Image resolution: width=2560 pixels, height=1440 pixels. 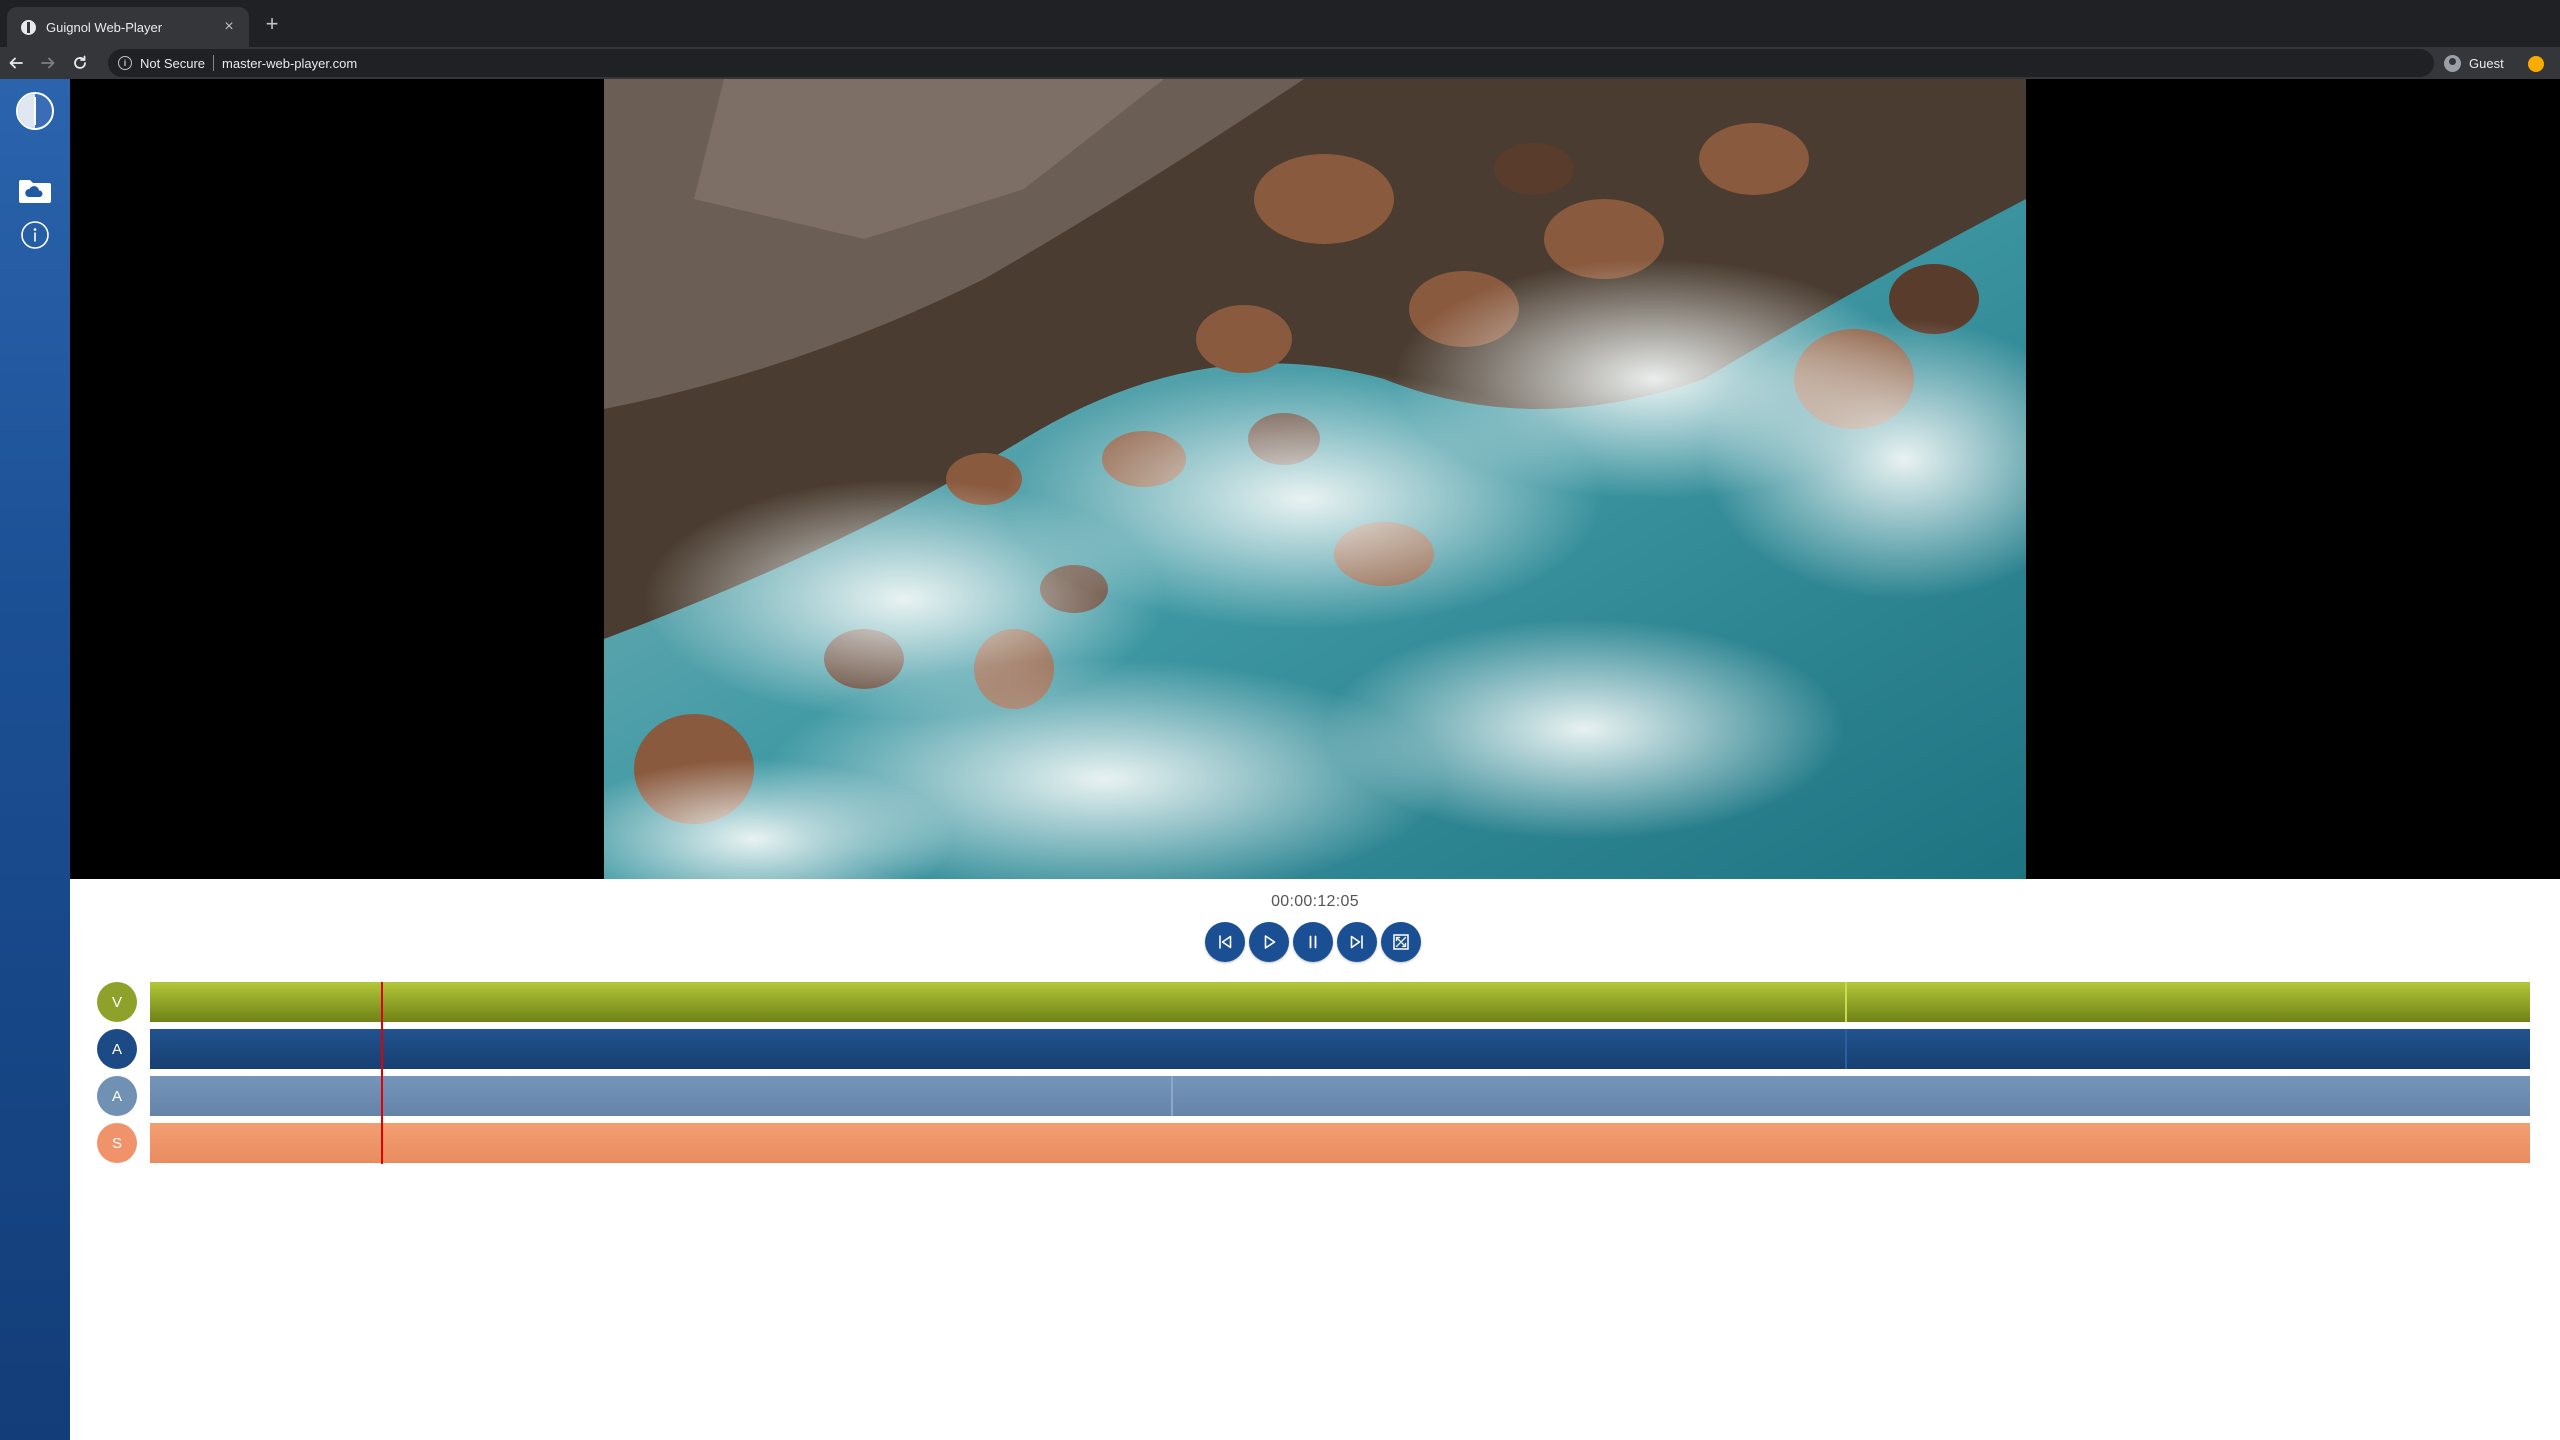 I want to click on open-file-button, so click(x=35, y=191).